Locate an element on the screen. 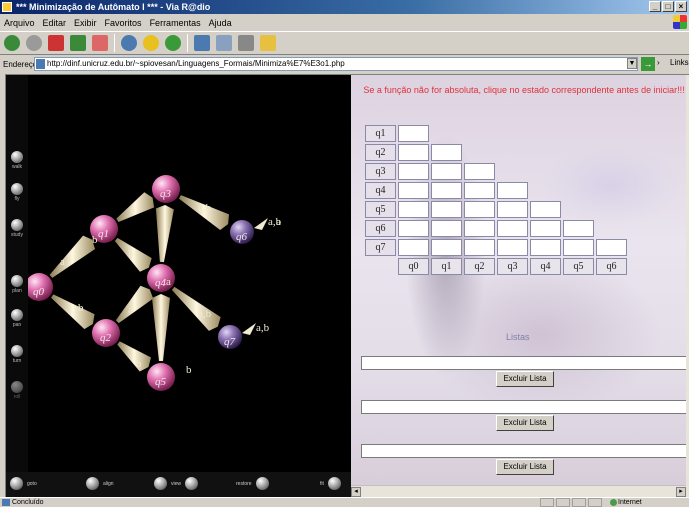 The height and width of the screenshot is (507, 689). minimization-table: q1 q2 q3 q4 q5 q6 q7 q0 q1 q2 q3 q4 q5 q6 is located at coordinates (496, 200).